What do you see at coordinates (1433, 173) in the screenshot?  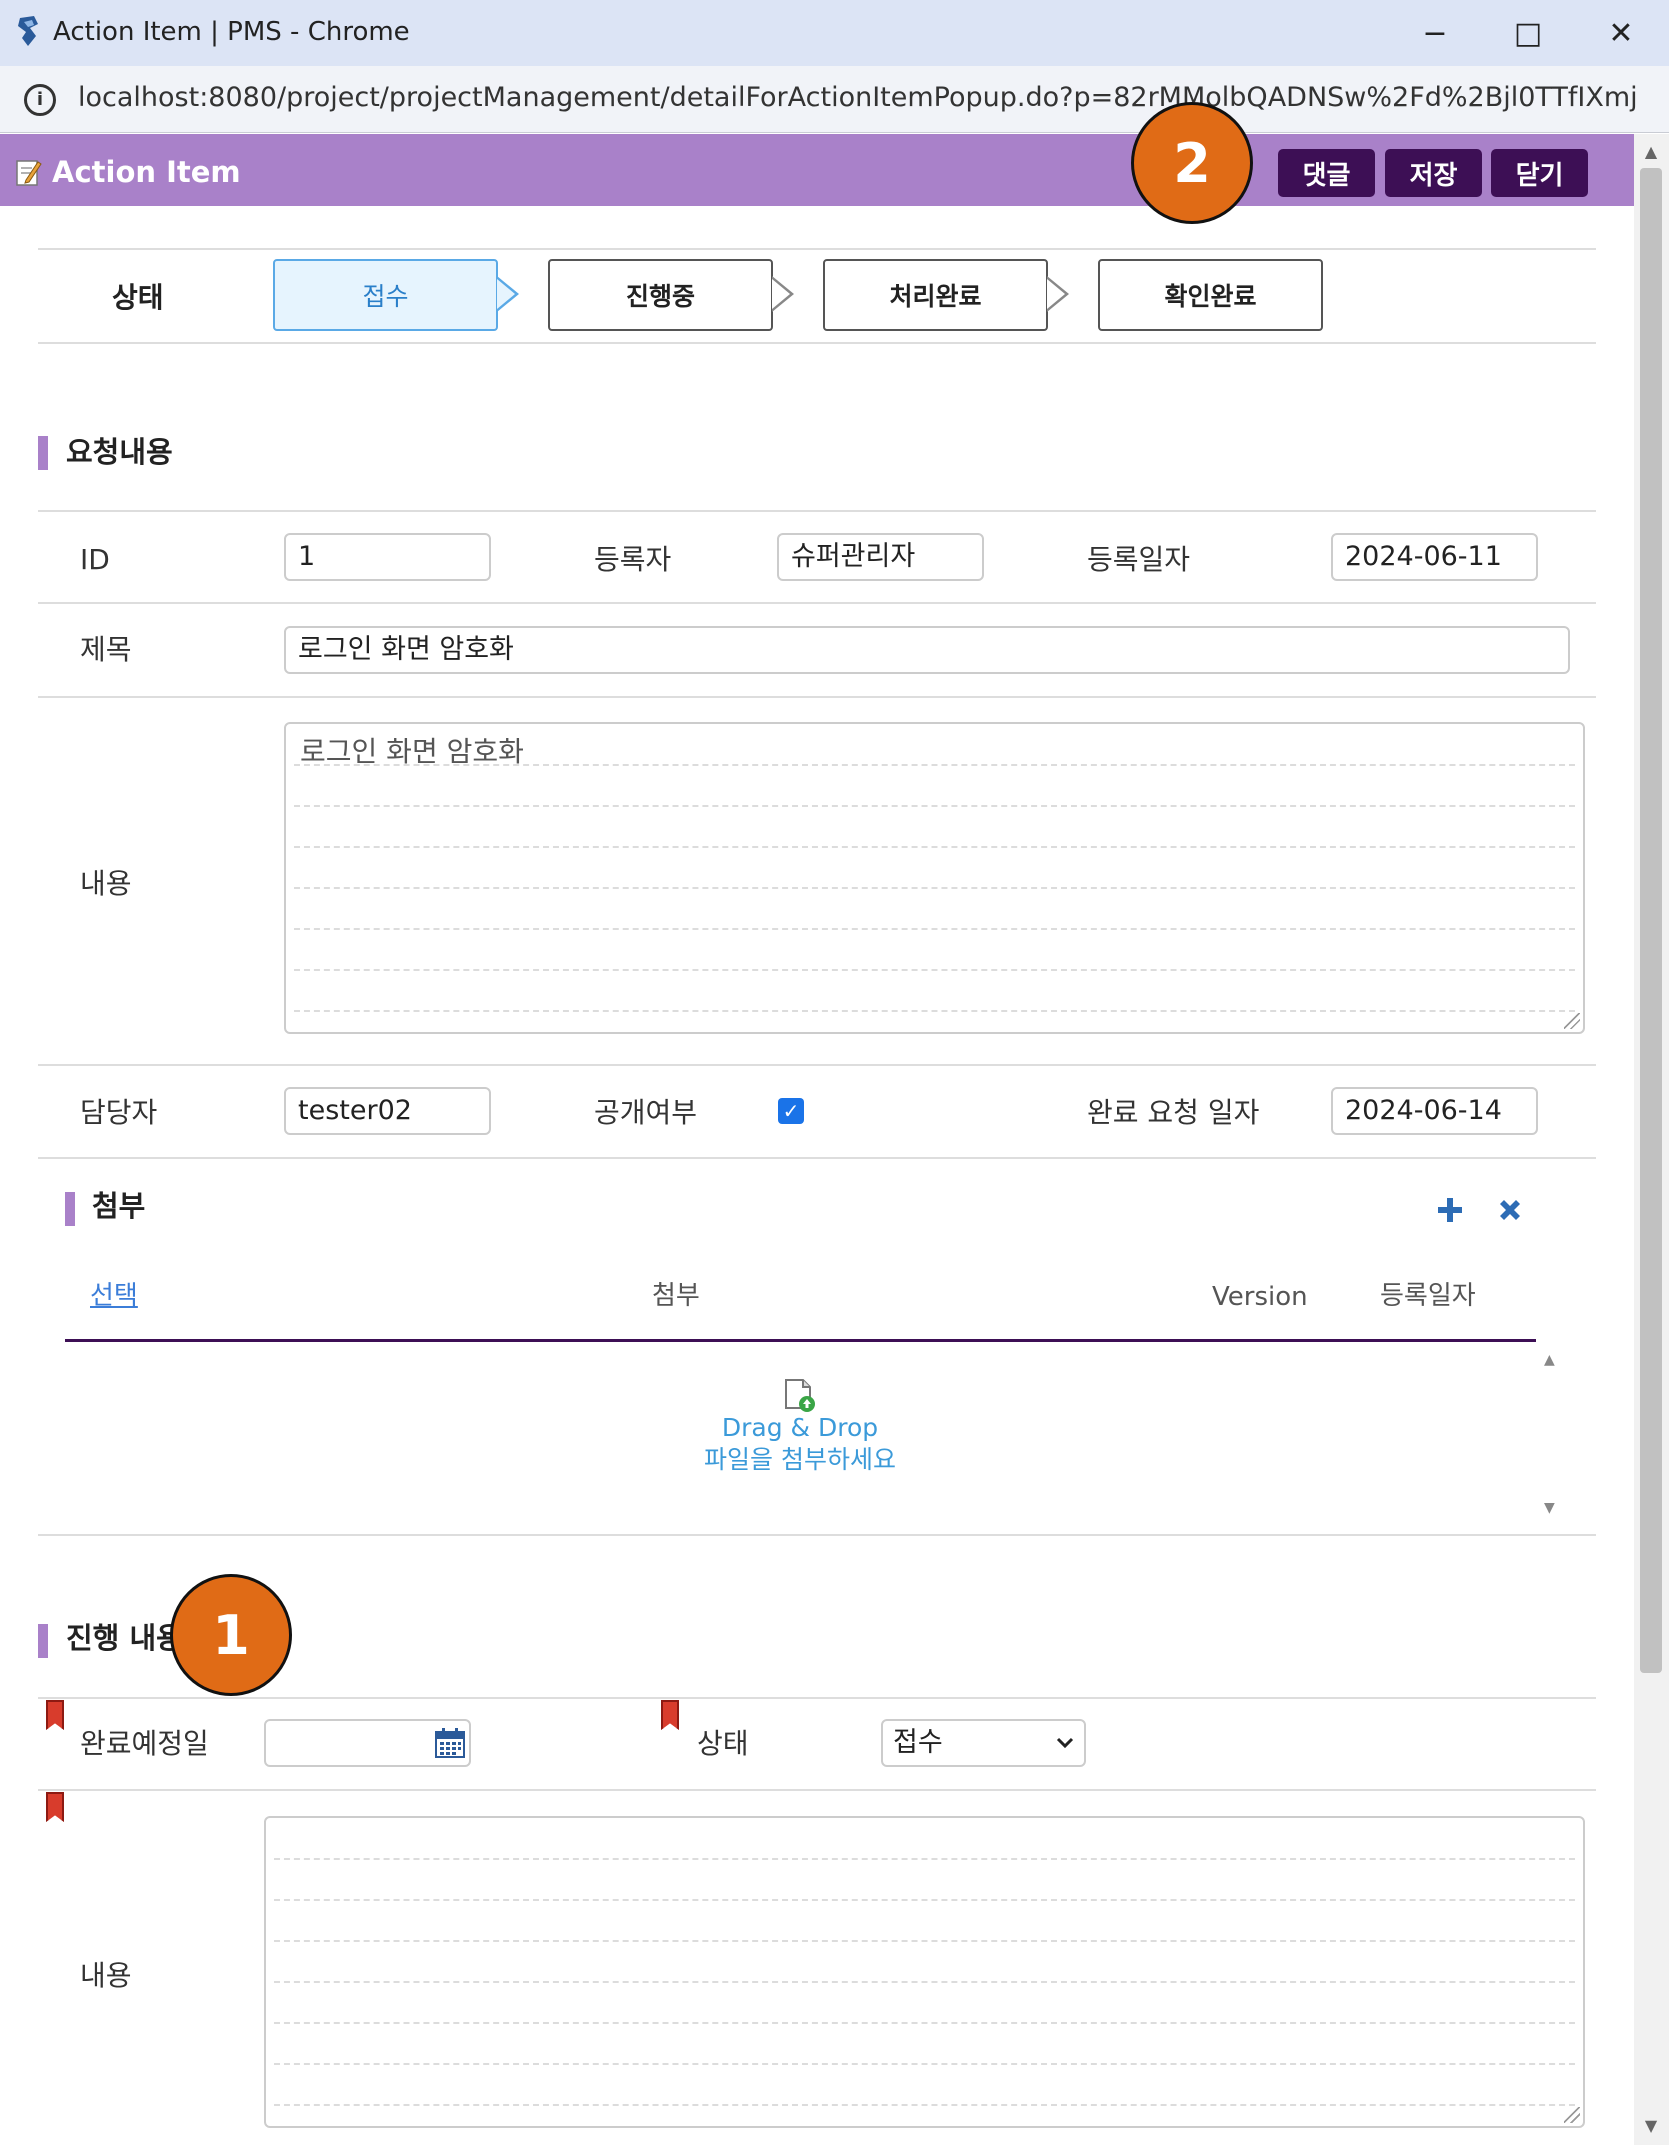 I see `save-button: 저장` at bounding box center [1433, 173].